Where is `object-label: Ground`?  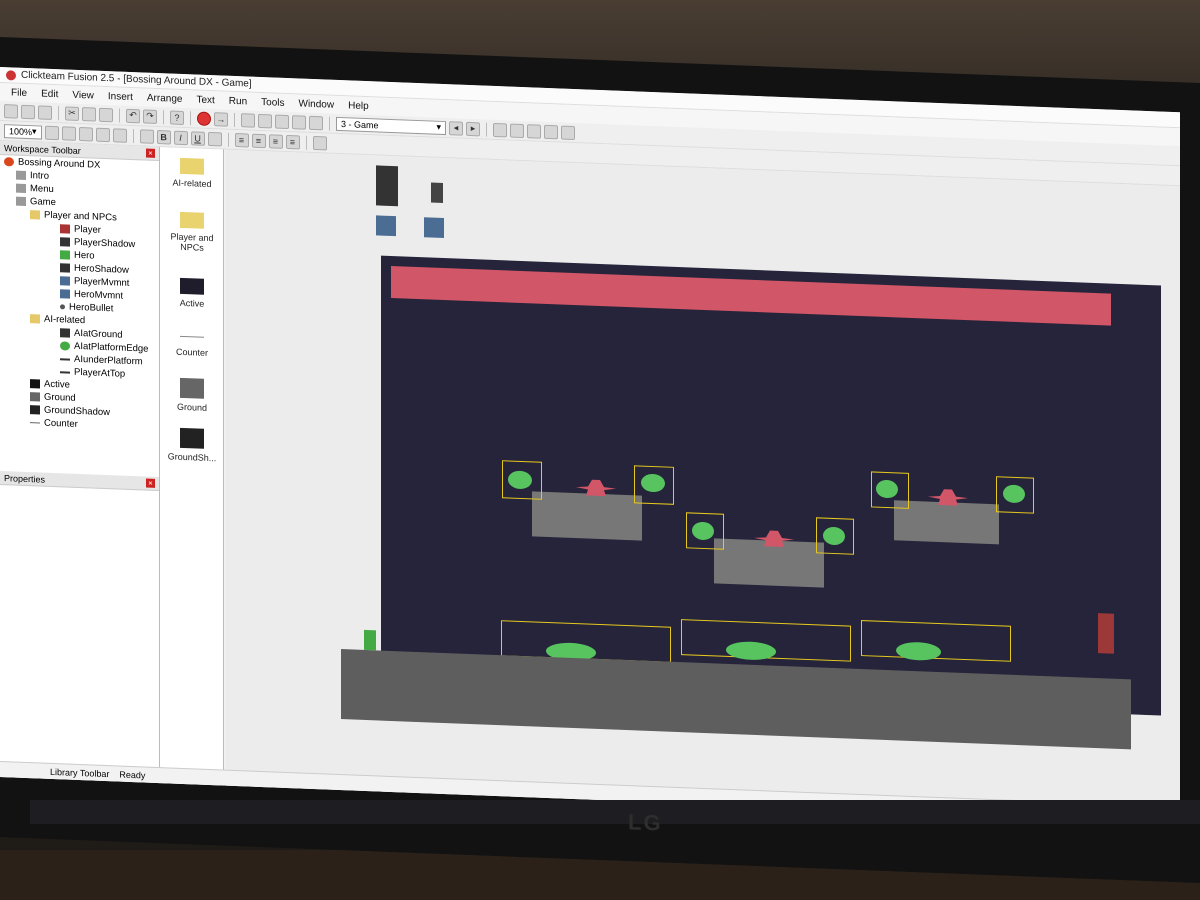
object-label: Ground is located at coordinates (192, 407).